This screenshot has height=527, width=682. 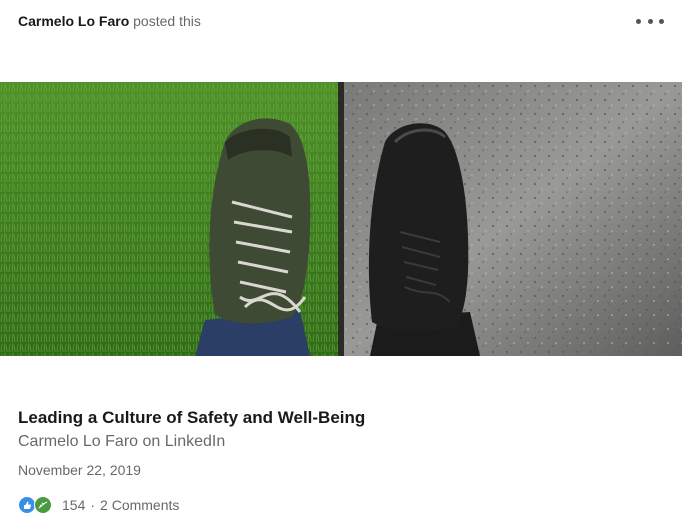 I want to click on post-header: Carmelo Lo Faro posted this, so click(x=109, y=21).